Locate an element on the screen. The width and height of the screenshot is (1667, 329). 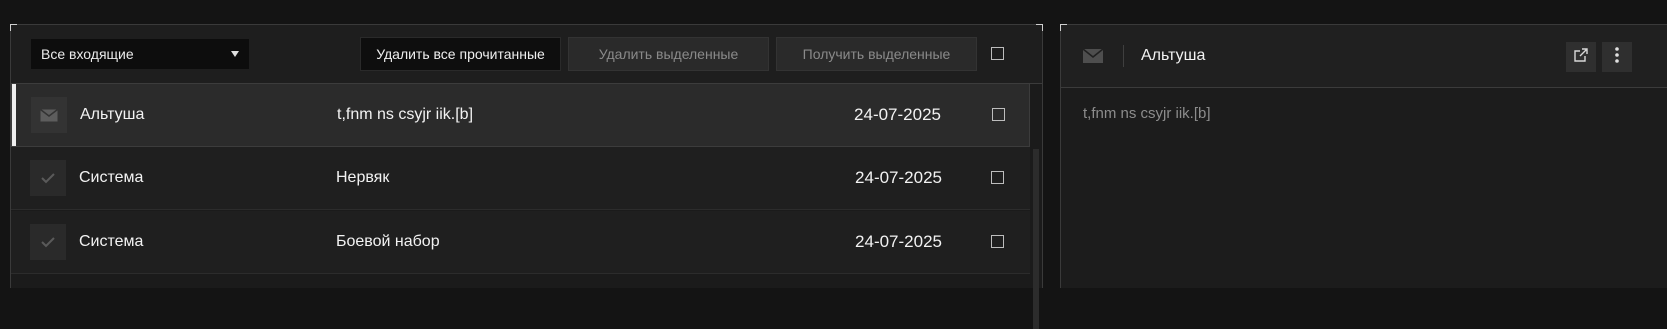
preview-header: Альтуша is located at coordinates (1364, 56).